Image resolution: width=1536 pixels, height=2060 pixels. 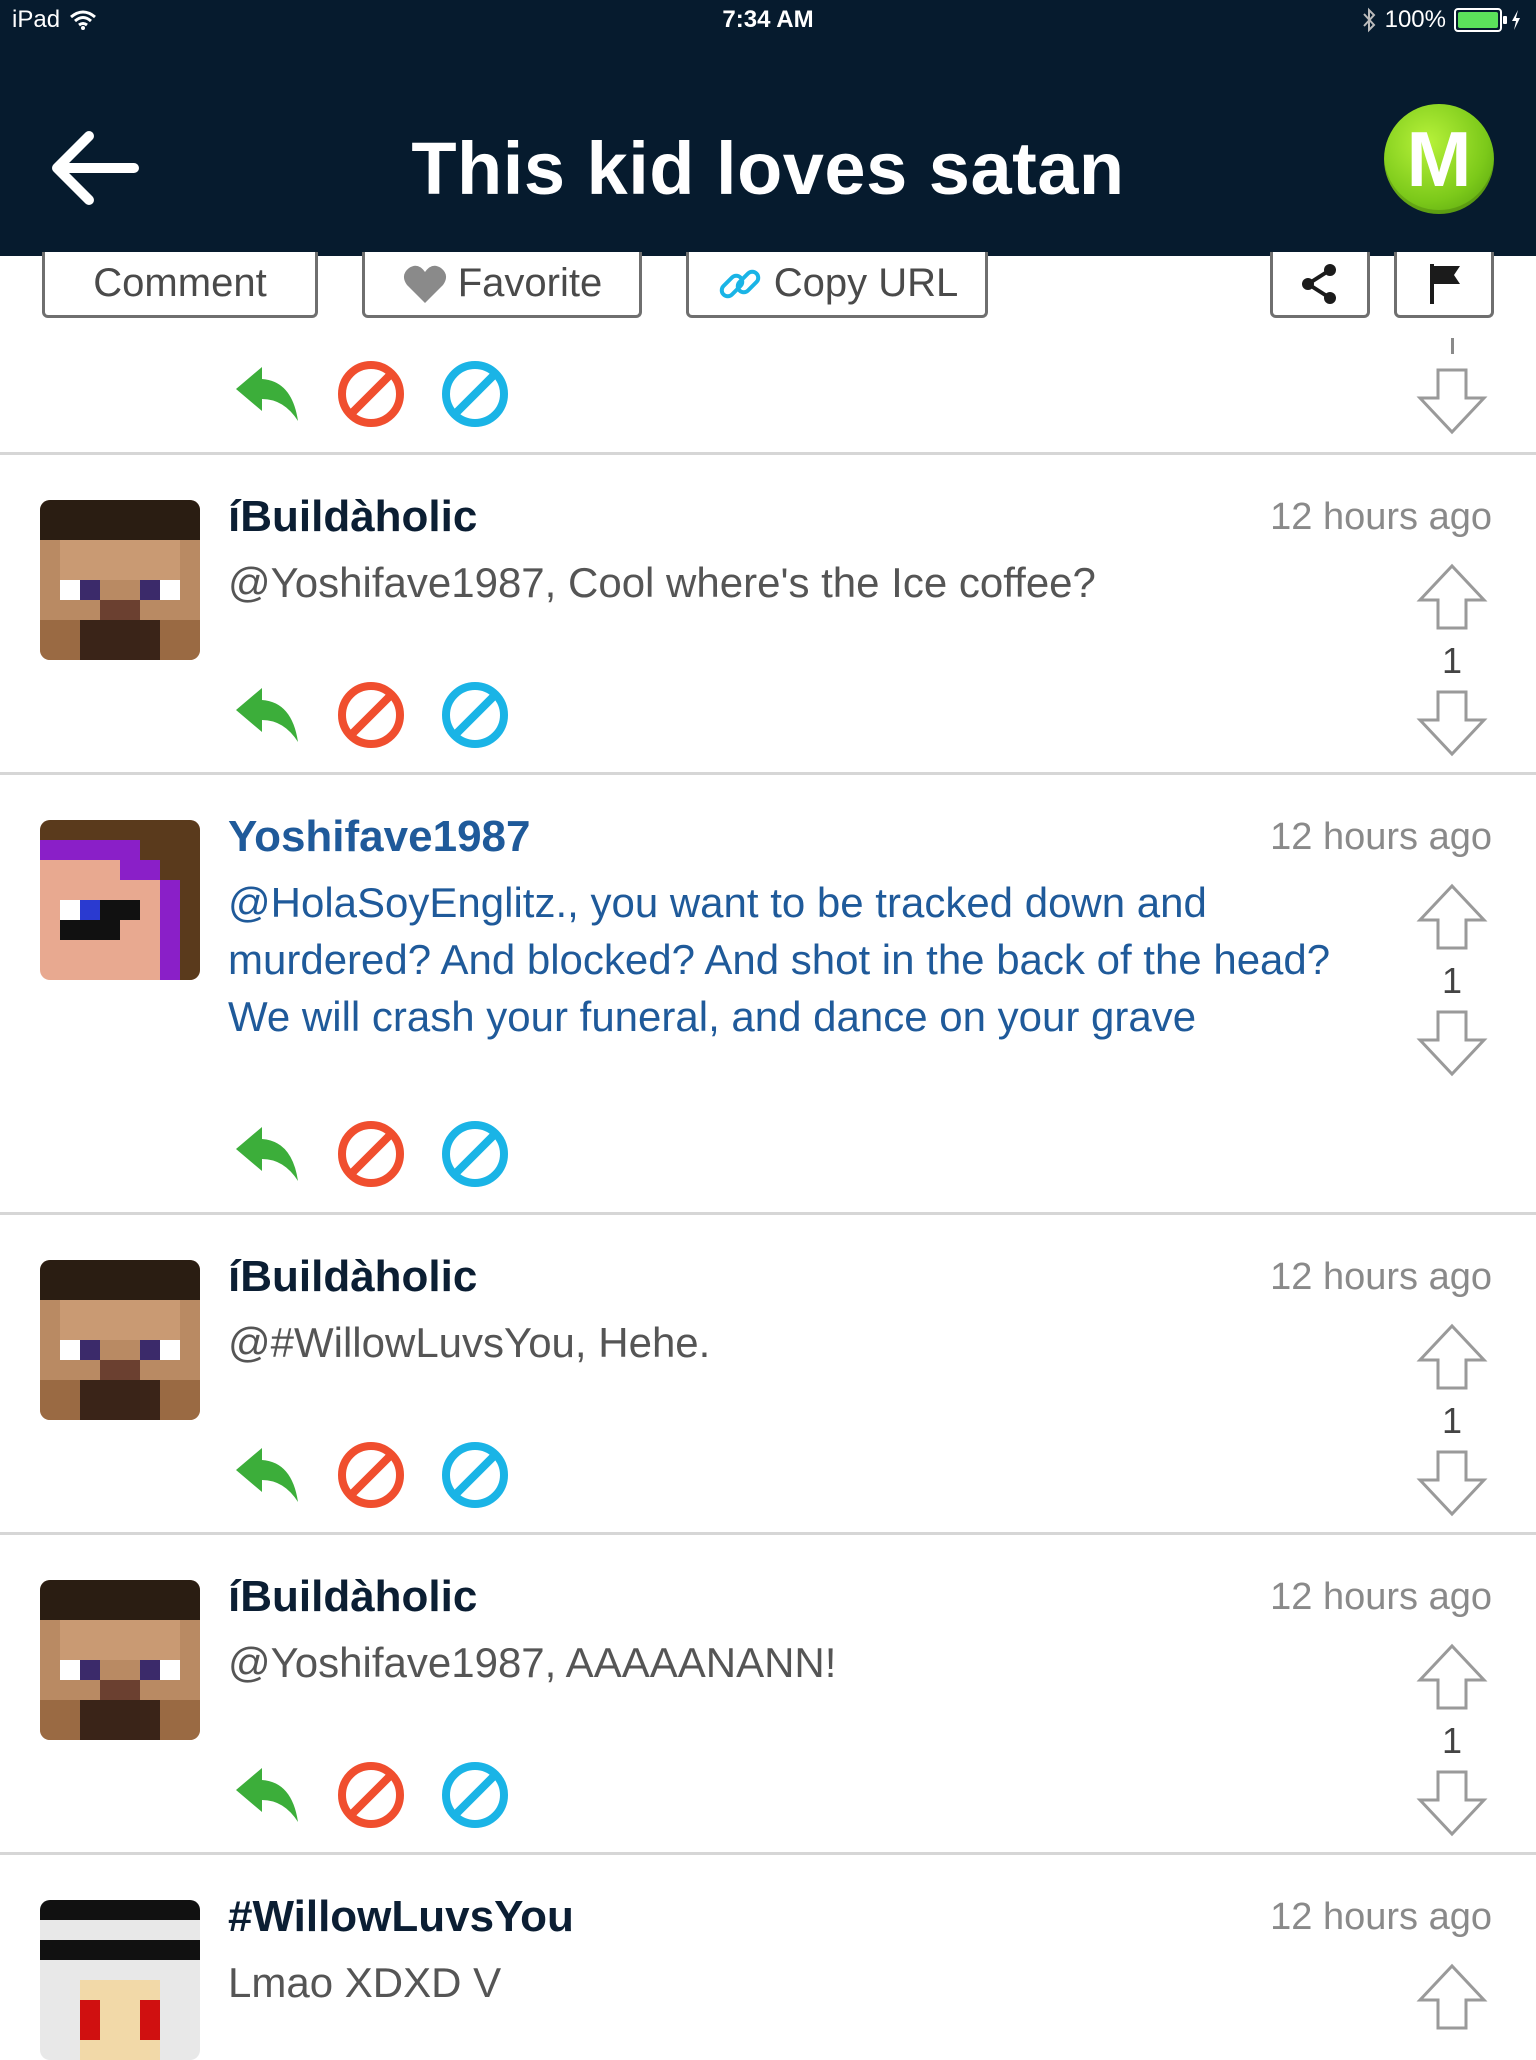 I want to click on clock: 7:34 AM, so click(x=768, y=19).